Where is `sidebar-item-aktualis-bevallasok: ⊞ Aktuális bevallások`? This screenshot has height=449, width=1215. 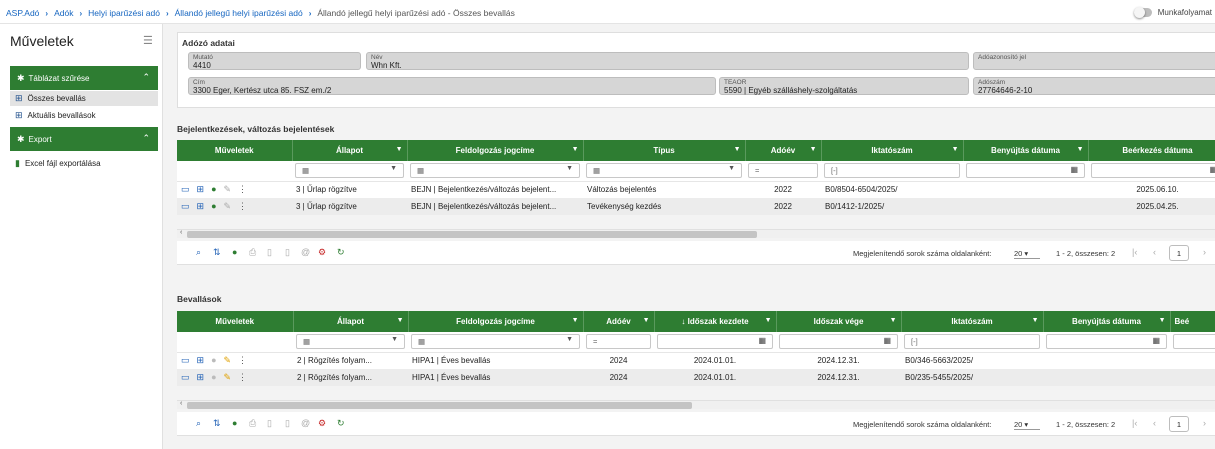 sidebar-item-aktualis-bevallasok: ⊞ Aktuális bevallások is located at coordinates (84, 115).